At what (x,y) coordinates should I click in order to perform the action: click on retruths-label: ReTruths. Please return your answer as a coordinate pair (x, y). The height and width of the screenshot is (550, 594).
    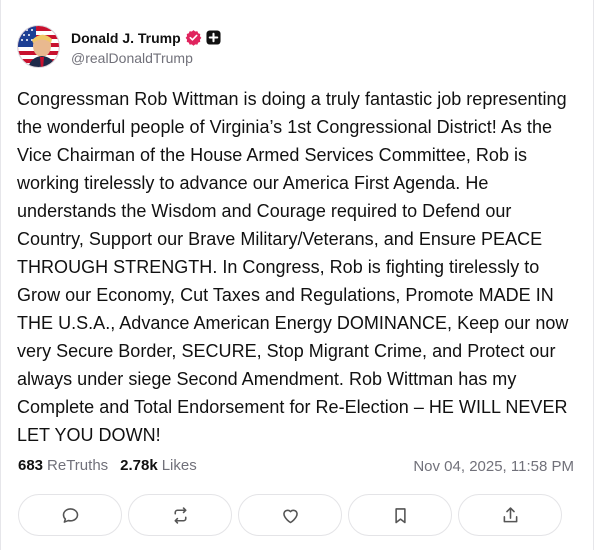
    Looking at the image, I should click on (77, 465).